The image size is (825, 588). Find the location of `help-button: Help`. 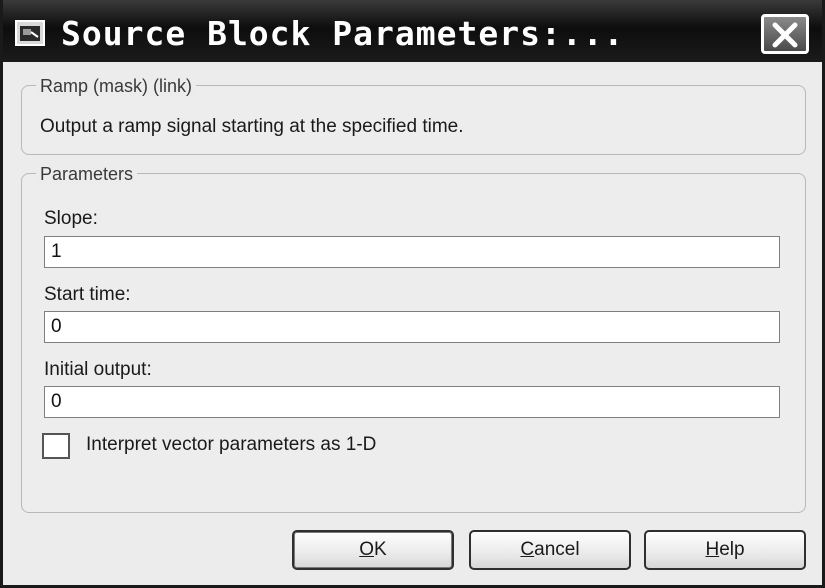

help-button: Help is located at coordinates (725, 550).